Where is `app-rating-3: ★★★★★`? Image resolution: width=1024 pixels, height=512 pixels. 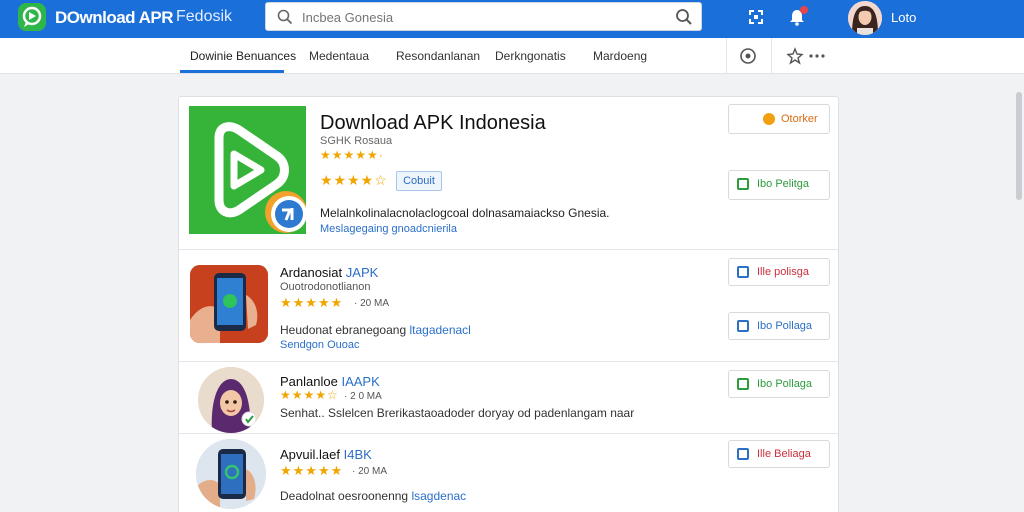 app-rating-3: ★★★★★ is located at coordinates (312, 470).